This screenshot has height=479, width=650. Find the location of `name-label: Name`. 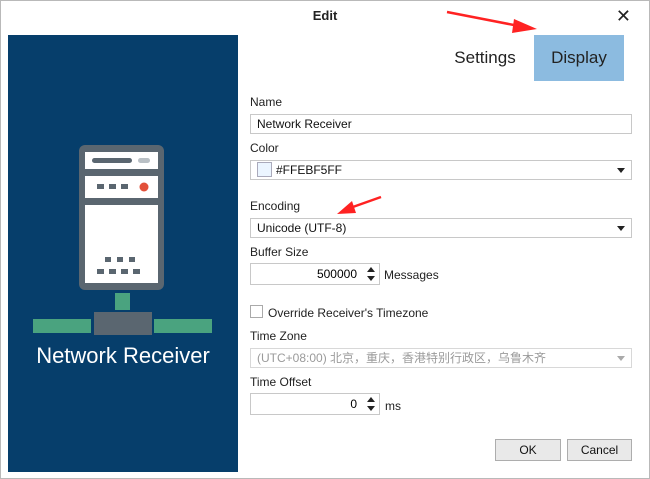

name-label: Name is located at coordinates (266, 102).